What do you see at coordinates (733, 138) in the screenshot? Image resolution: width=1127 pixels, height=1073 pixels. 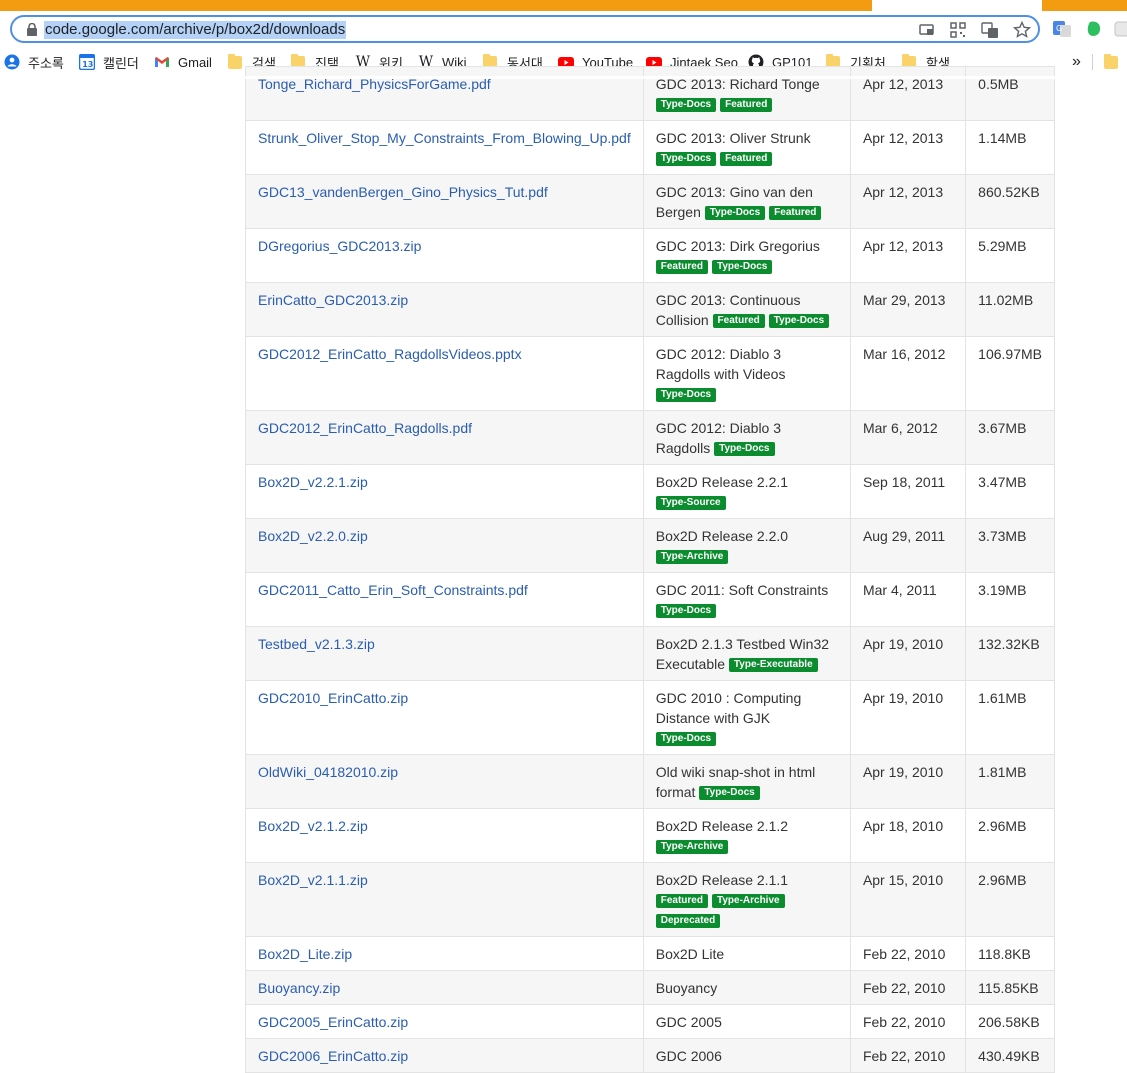 I see `summary-text: GDC 2013: Oliver Strunk` at bounding box center [733, 138].